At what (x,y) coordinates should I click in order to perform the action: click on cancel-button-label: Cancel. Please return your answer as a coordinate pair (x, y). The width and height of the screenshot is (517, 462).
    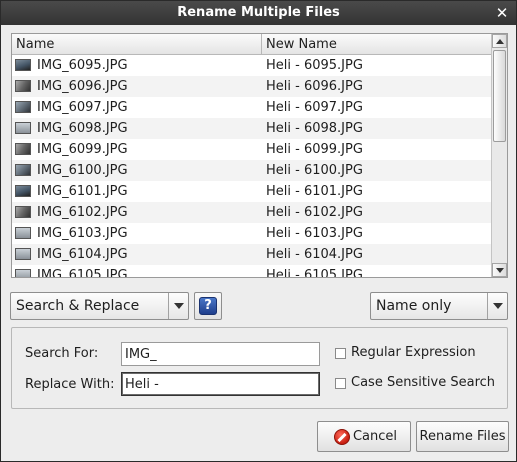
    Looking at the image, I should click on (375, 436).